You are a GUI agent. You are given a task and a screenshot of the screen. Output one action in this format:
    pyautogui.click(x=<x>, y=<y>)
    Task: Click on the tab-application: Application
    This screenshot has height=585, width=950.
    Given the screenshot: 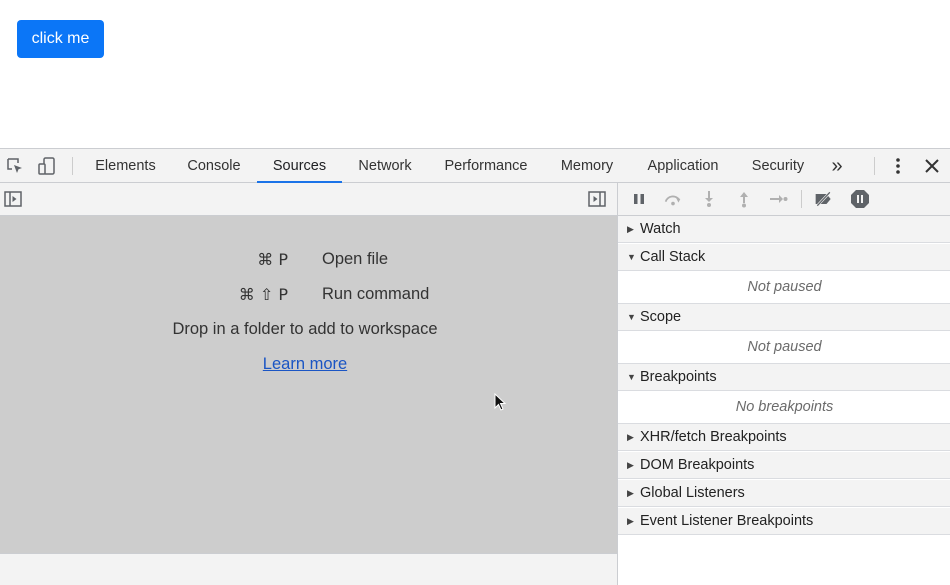 What is the action you would take?
    pyautogui.click(x=683, y=166)
    